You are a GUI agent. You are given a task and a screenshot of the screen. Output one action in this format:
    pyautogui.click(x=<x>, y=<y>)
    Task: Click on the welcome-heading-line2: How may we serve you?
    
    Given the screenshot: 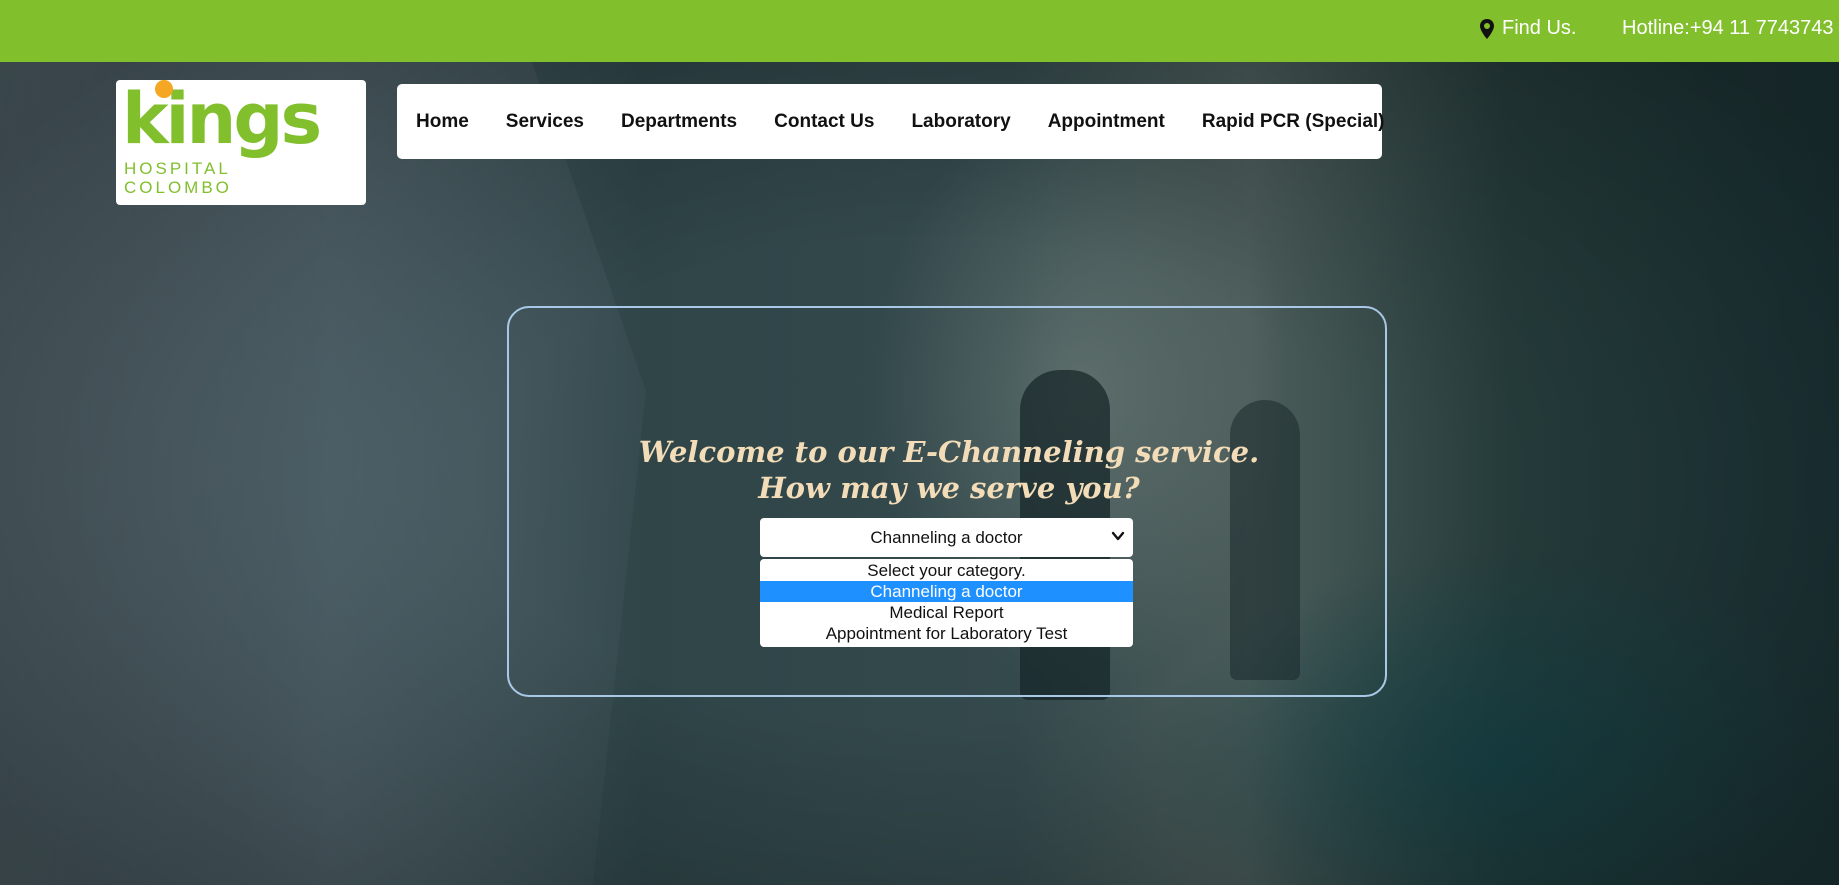 What is the action you would take?
    pyautogui.click(x=949, y=488)
    